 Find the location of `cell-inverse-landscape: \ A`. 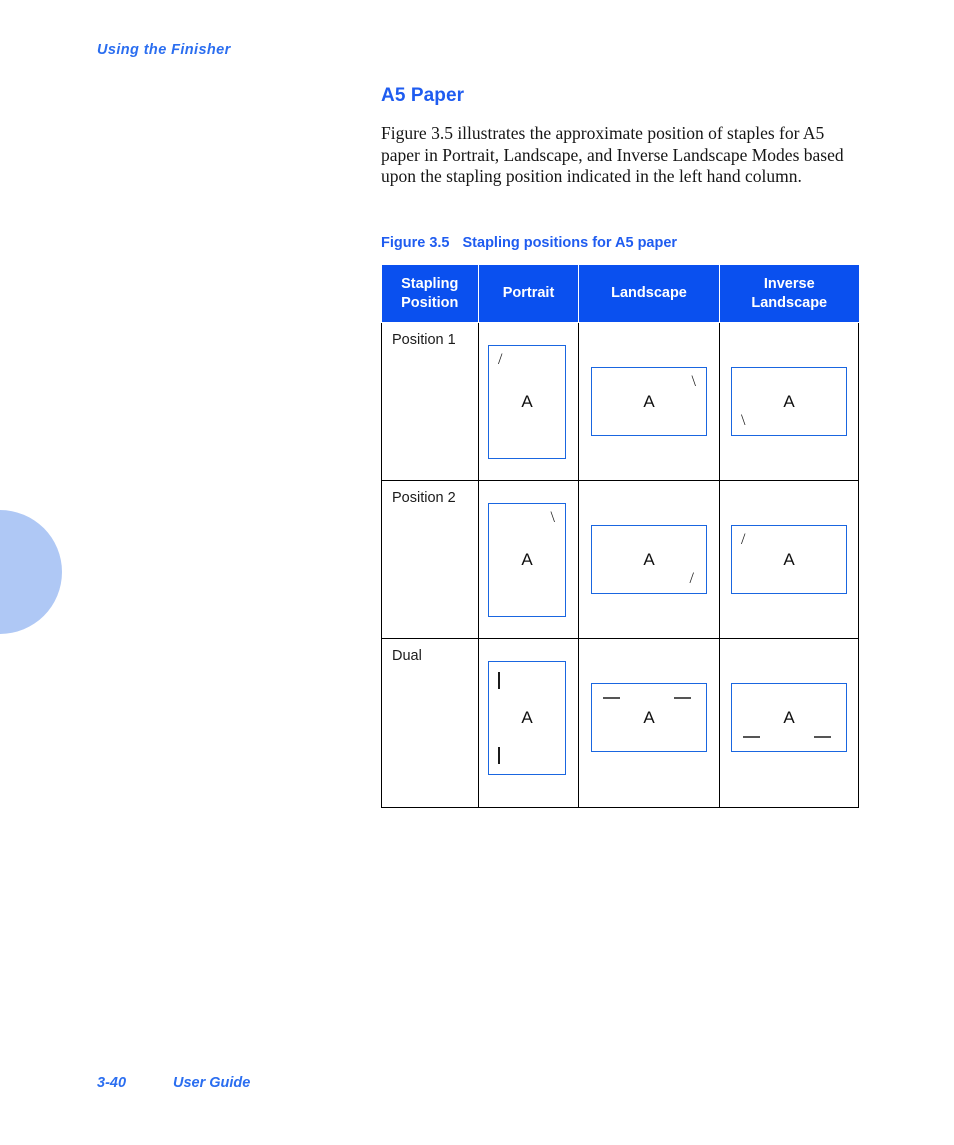

cell-inverse-landscape: \ A is located at coordinates (789, 401).